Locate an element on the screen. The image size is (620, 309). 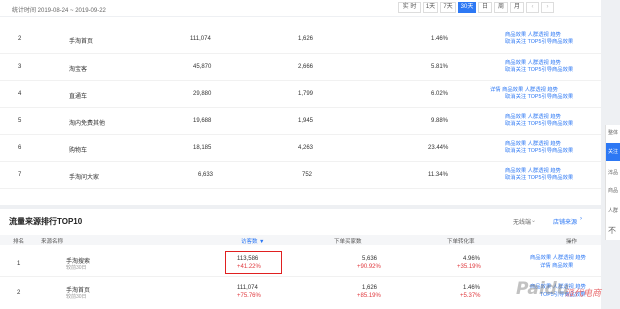
col-buyers: 下单买家数 is located at coordinates (348, 241).